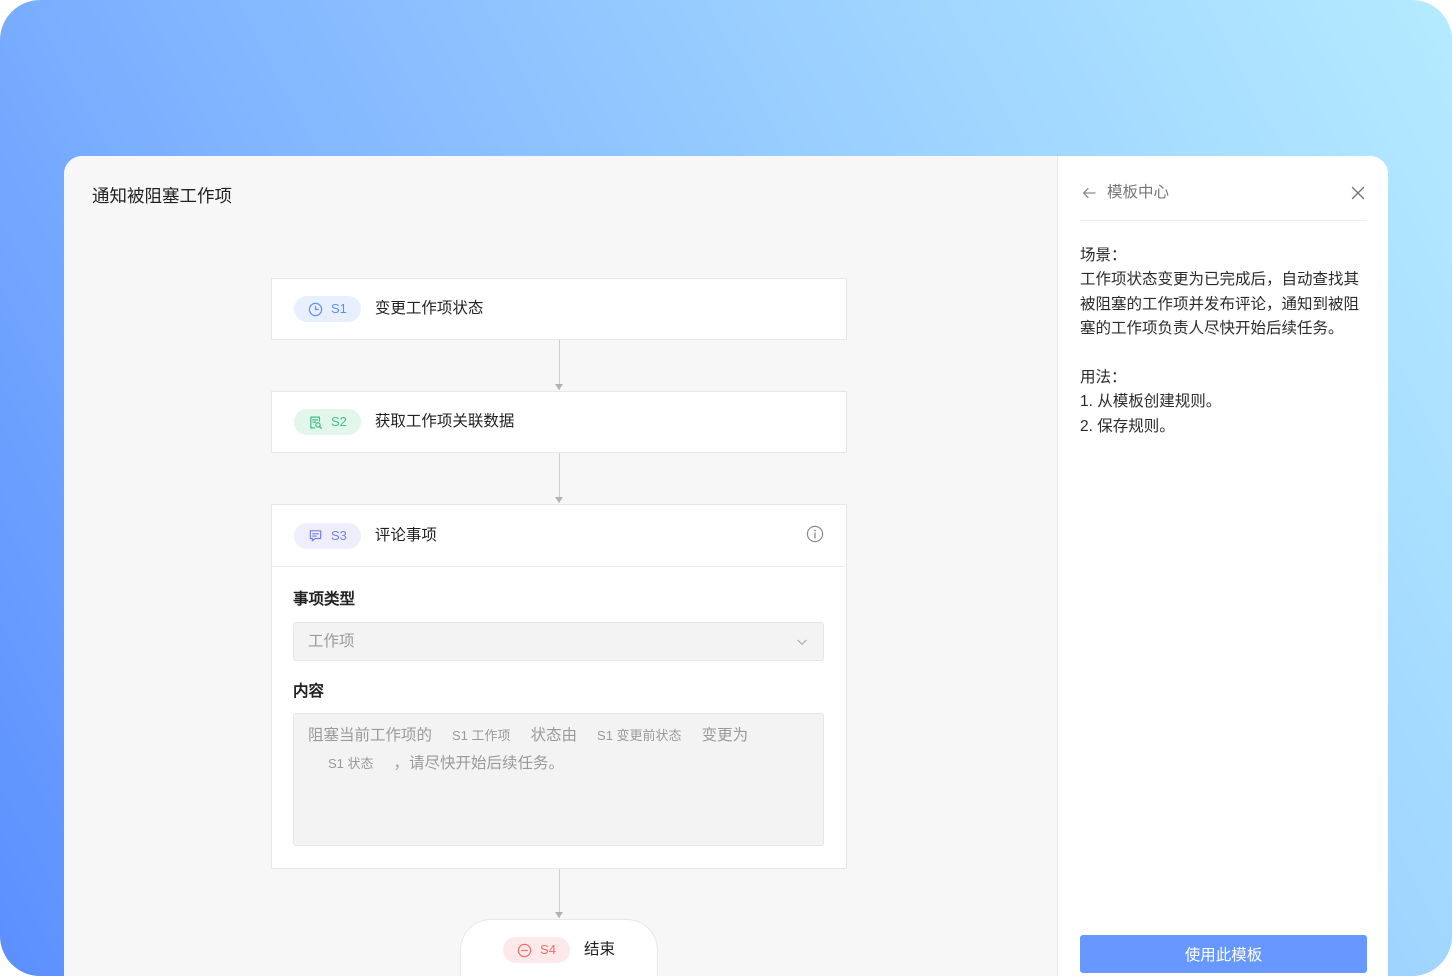 The height and width of the screenshot is (976, 1452). Describe the element at coordinates (331, 641) in the screenshot. I see `item-type-value: 工作项` at that location.